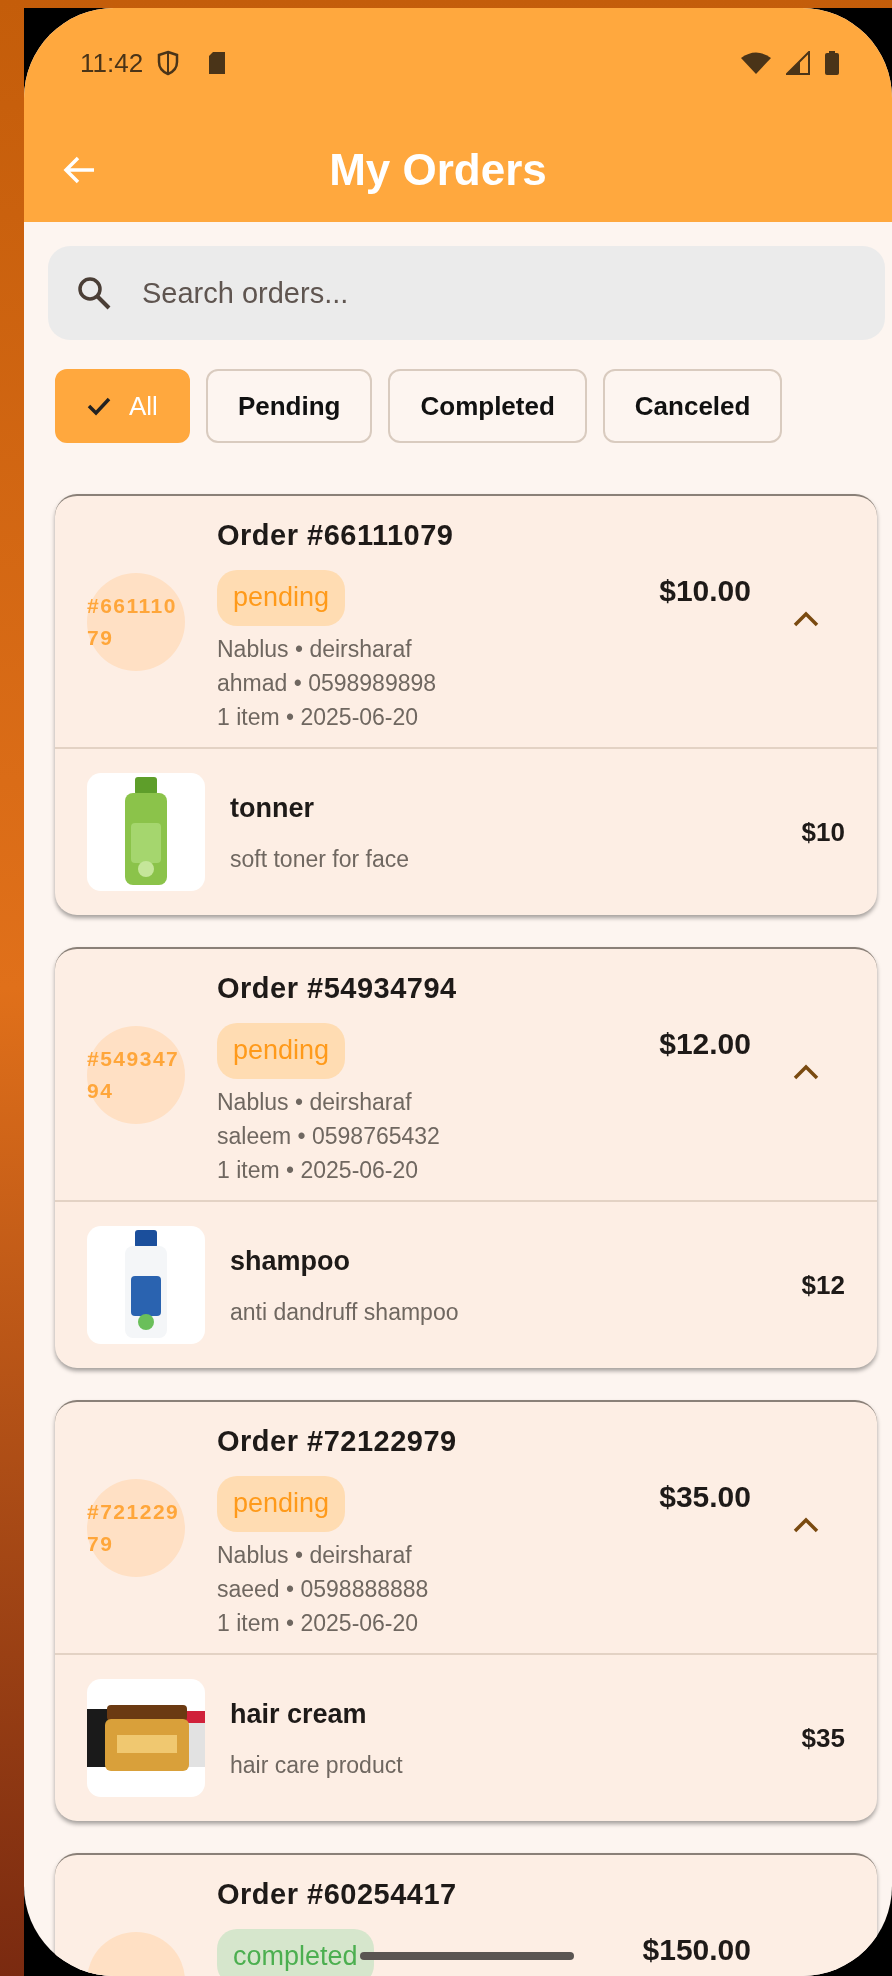  Describe the element at coordinates (327, 683) in the screenshot. I see `order-contact: ahmad • 0598989898` at that location.